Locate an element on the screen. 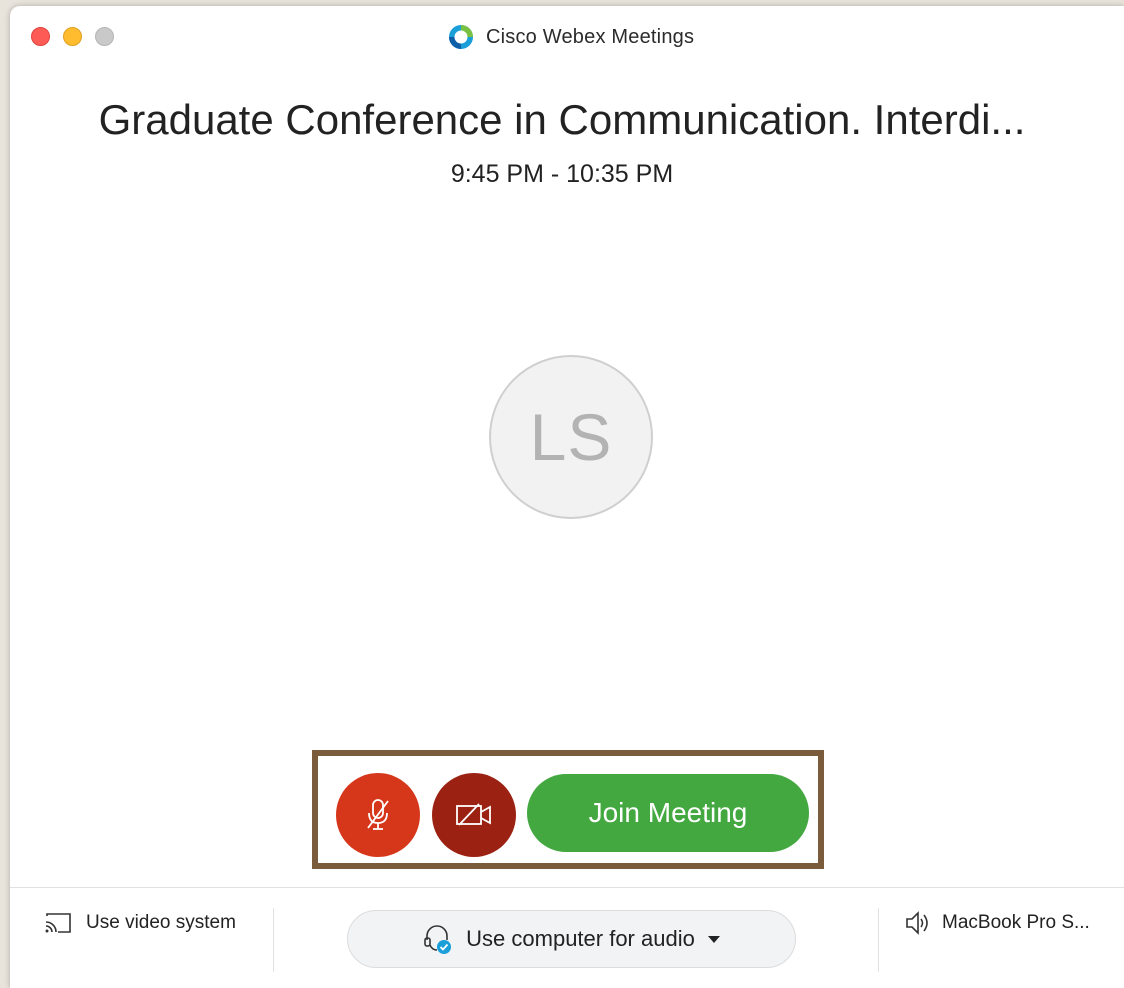 The width and height of the screenshot is (1124, 988). close-window-button is located at coordinates (40, 36).